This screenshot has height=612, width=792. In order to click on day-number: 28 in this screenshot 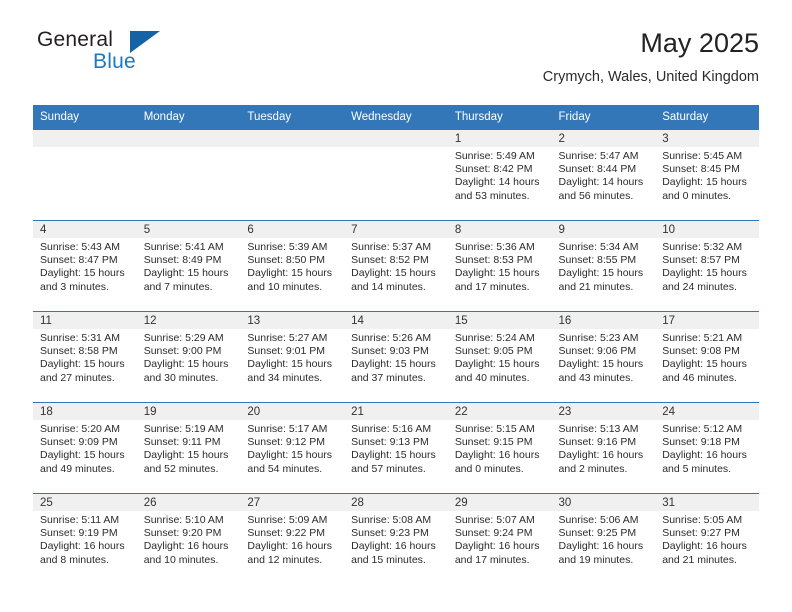, I will do `click(396, 502)`.